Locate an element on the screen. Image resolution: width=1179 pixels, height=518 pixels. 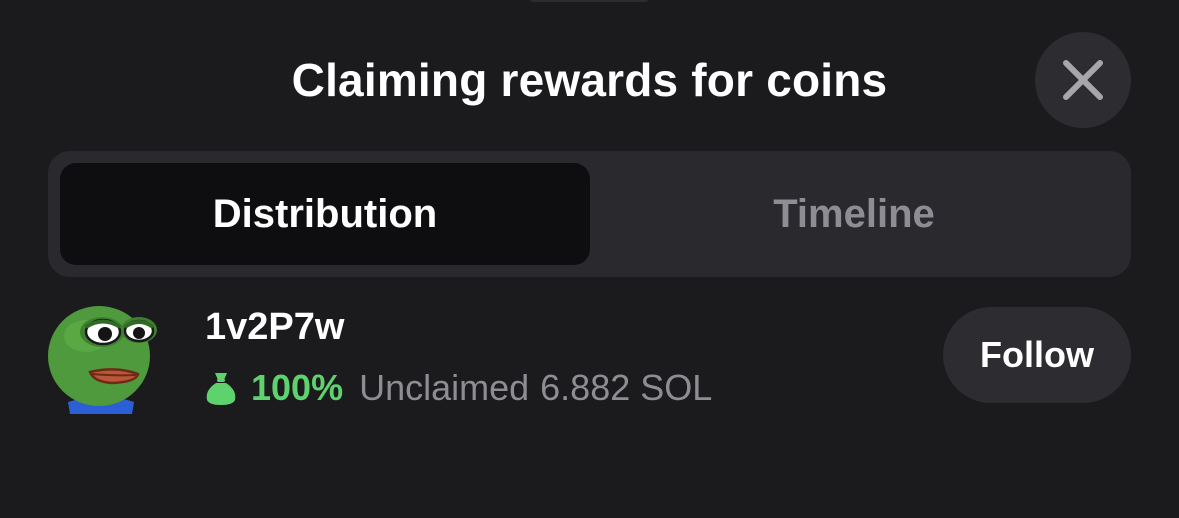
close-icon is located at coordinates (1083, 80).